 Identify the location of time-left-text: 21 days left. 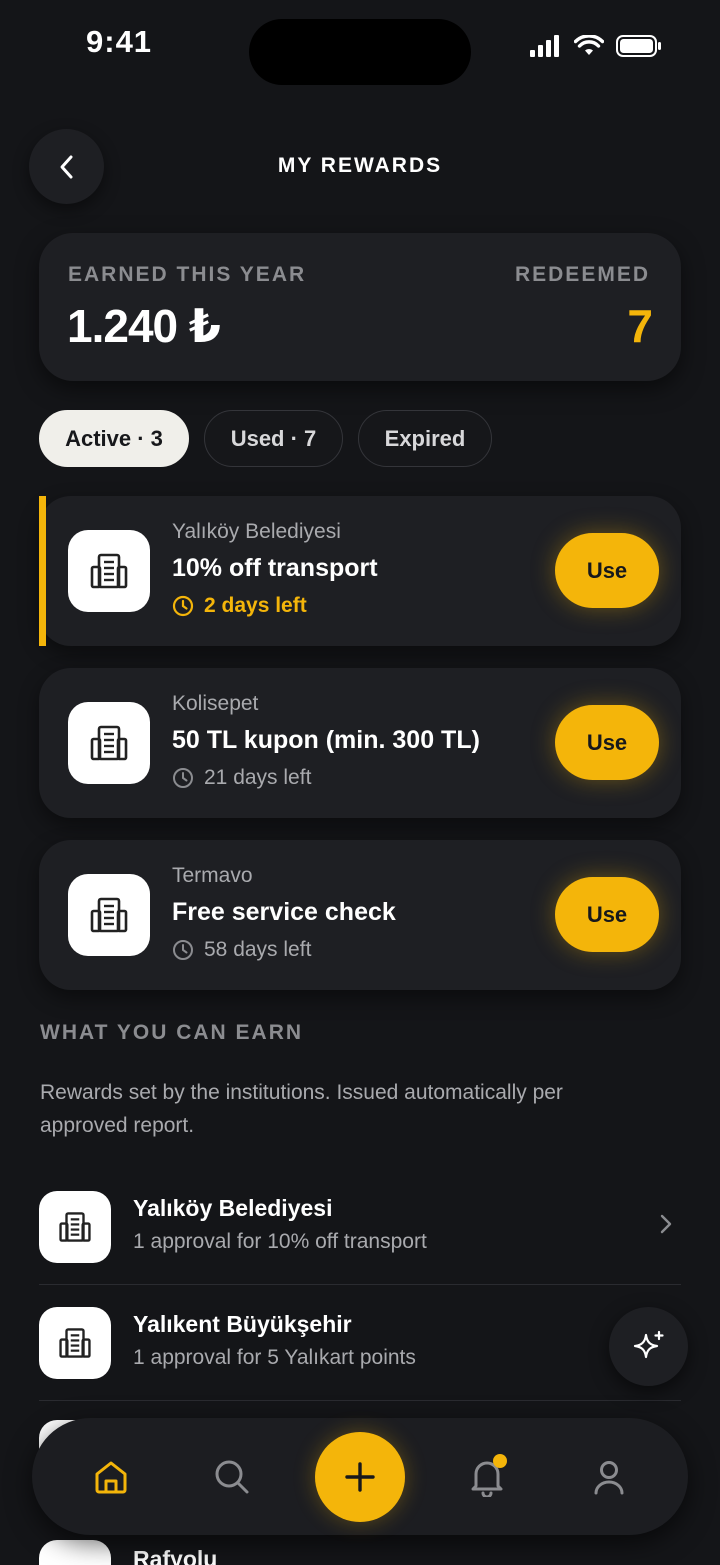
(258, 777).